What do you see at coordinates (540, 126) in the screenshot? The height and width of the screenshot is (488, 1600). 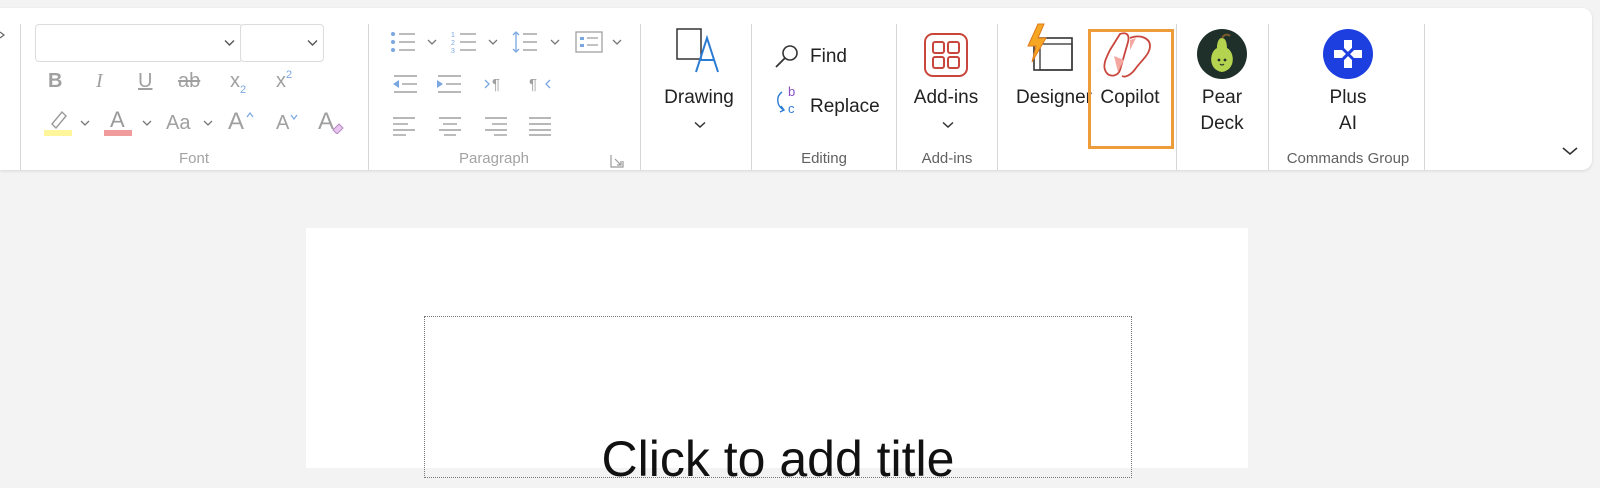 I see `justify-icon` at bounding box center [540, 126].